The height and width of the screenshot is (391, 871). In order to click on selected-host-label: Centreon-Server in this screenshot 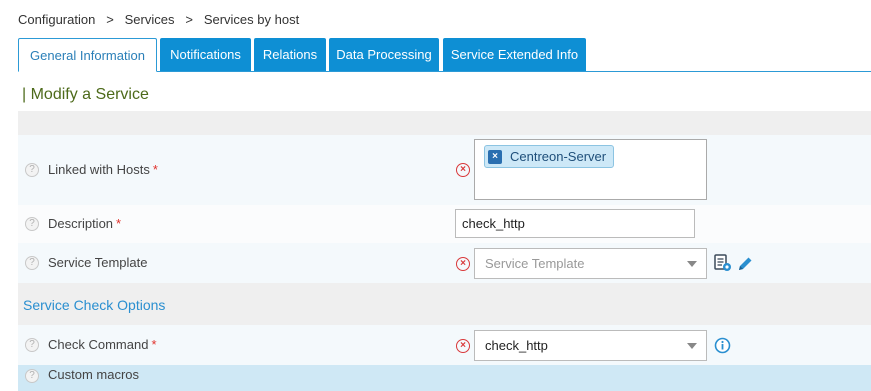, I will do `click(558, 156)`.